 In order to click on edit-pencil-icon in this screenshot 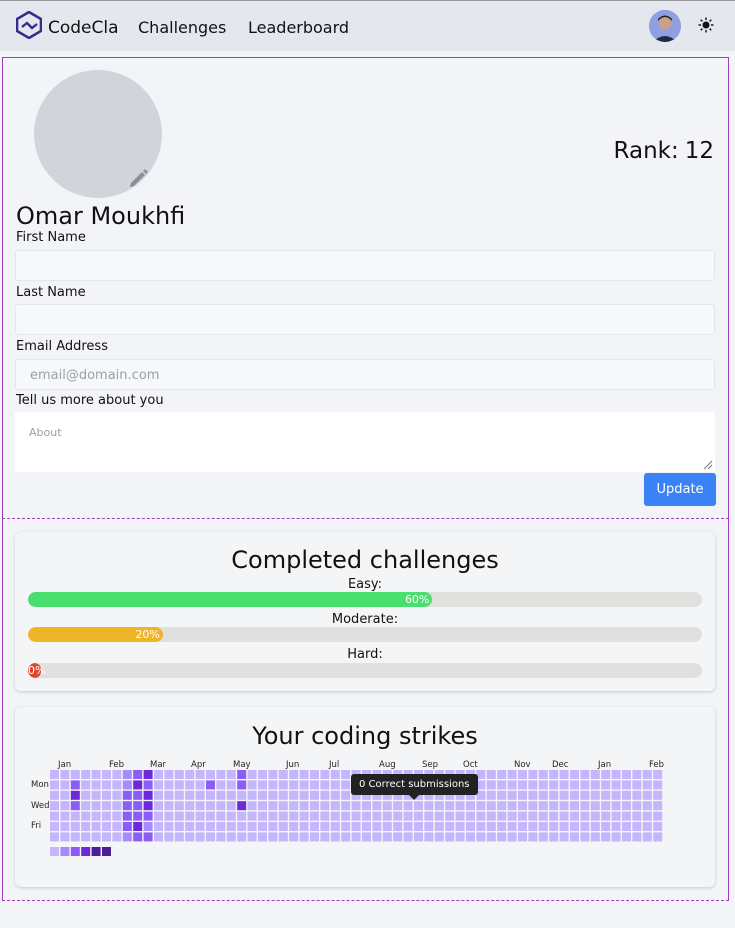, I will do `click(138, 177)`.